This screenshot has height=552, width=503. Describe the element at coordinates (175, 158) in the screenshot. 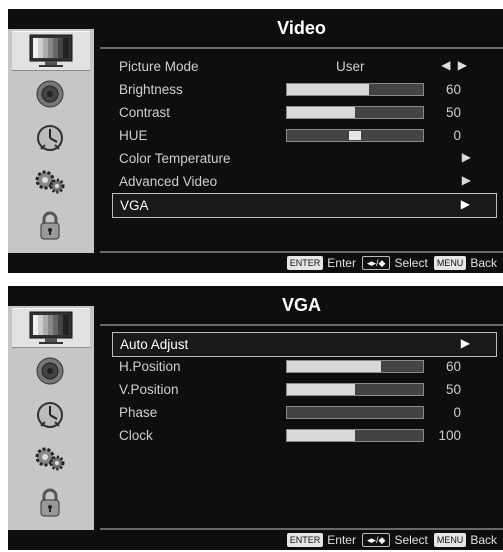

I see `menu-item-label: Color Temperature` at that location.